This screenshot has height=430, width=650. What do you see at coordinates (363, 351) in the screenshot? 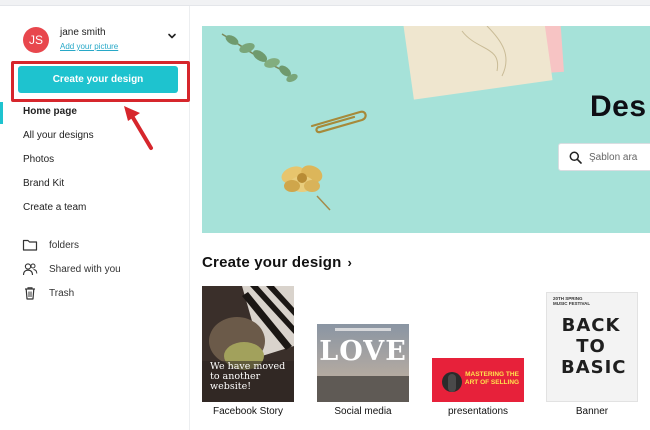
I see `social-media-card-text: LOVE` at bounding box center [363, 351].